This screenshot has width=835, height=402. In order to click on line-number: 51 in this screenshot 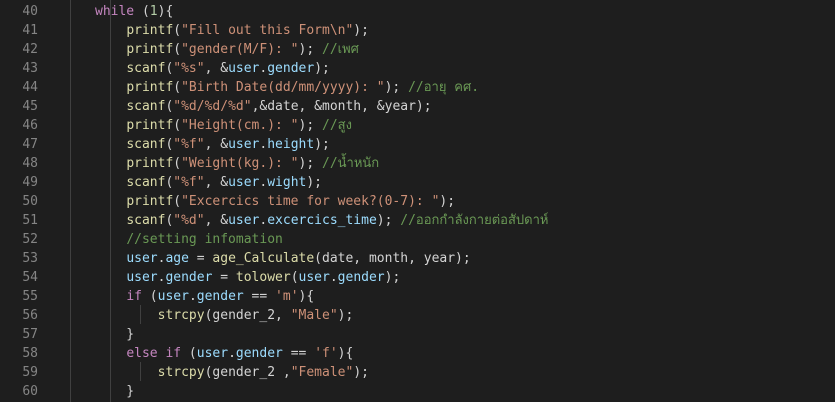, I will do `click(30, 220)`.